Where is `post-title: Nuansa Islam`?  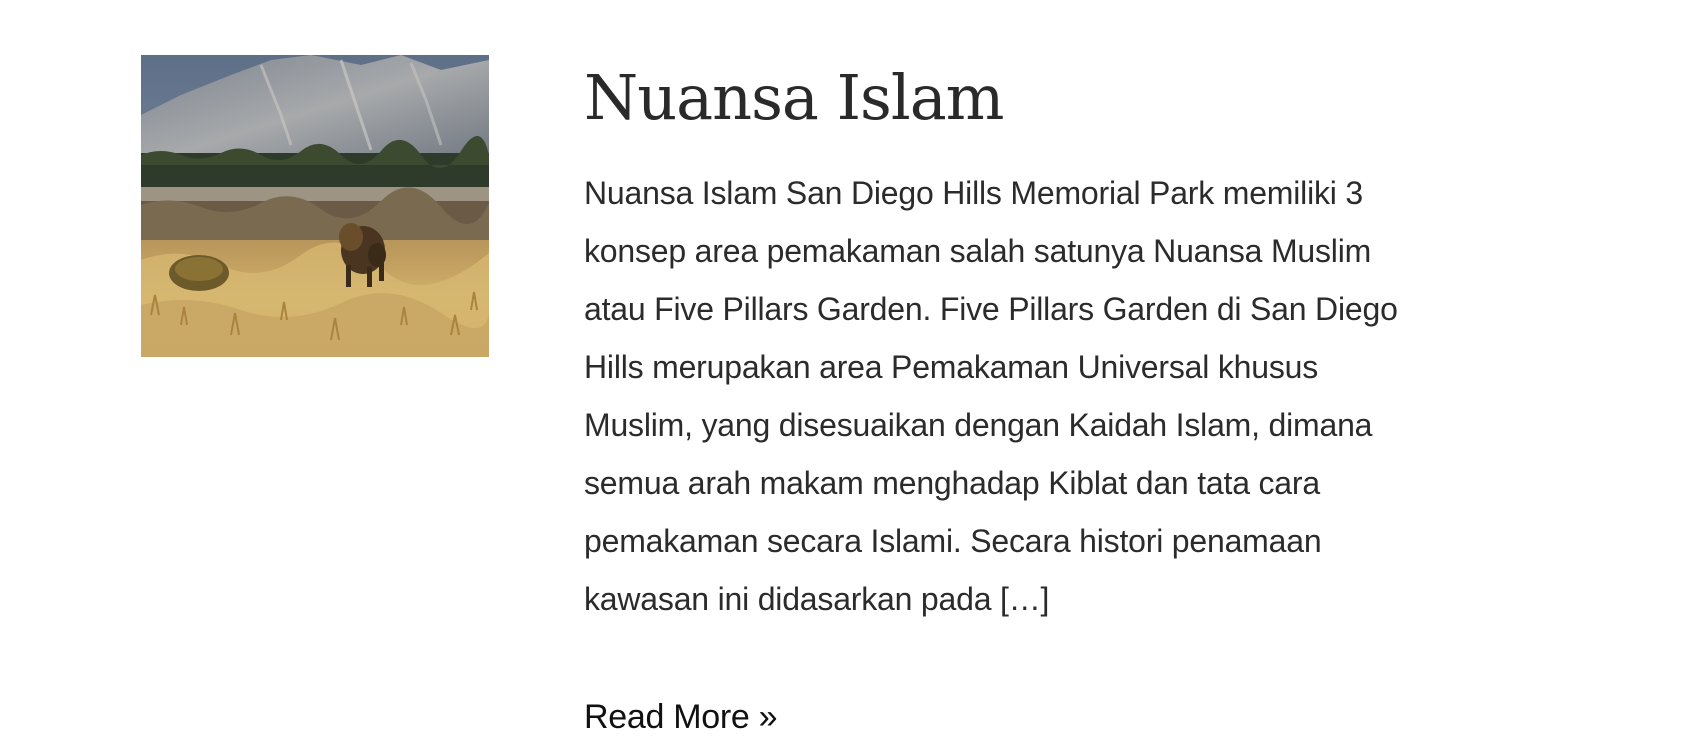
post-title: Nuansa Islam is located at coordinates (1034, 98).